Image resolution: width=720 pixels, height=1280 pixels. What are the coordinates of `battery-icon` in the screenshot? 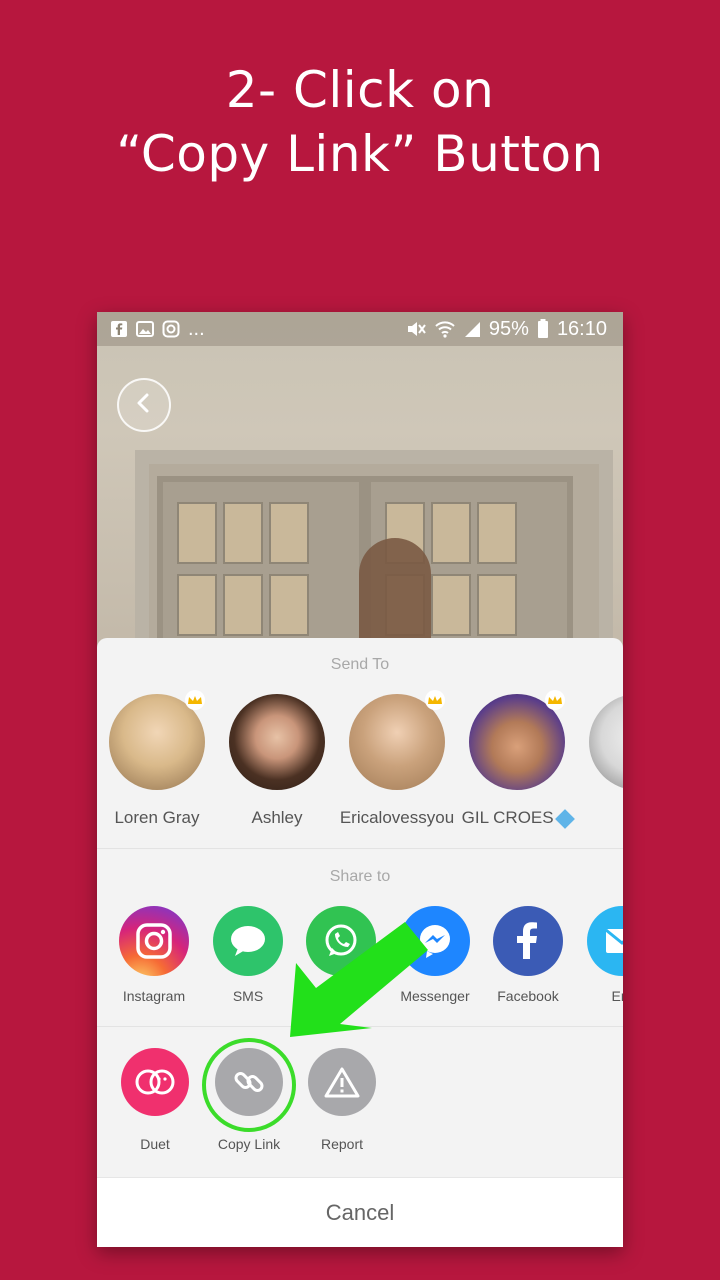 It's located at (543, 329).